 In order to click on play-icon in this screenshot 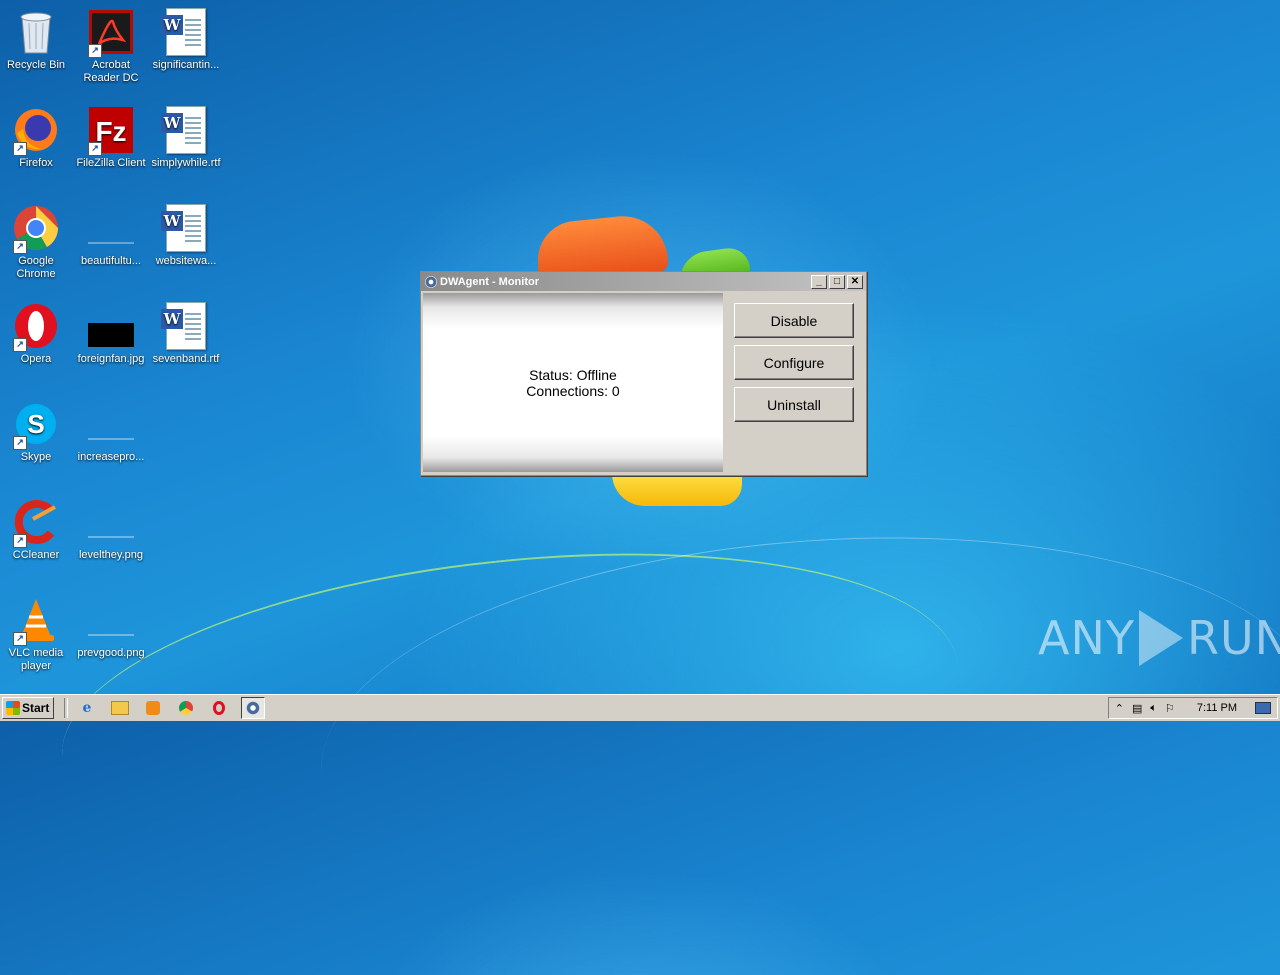, I will do `click(1160, 638)`.